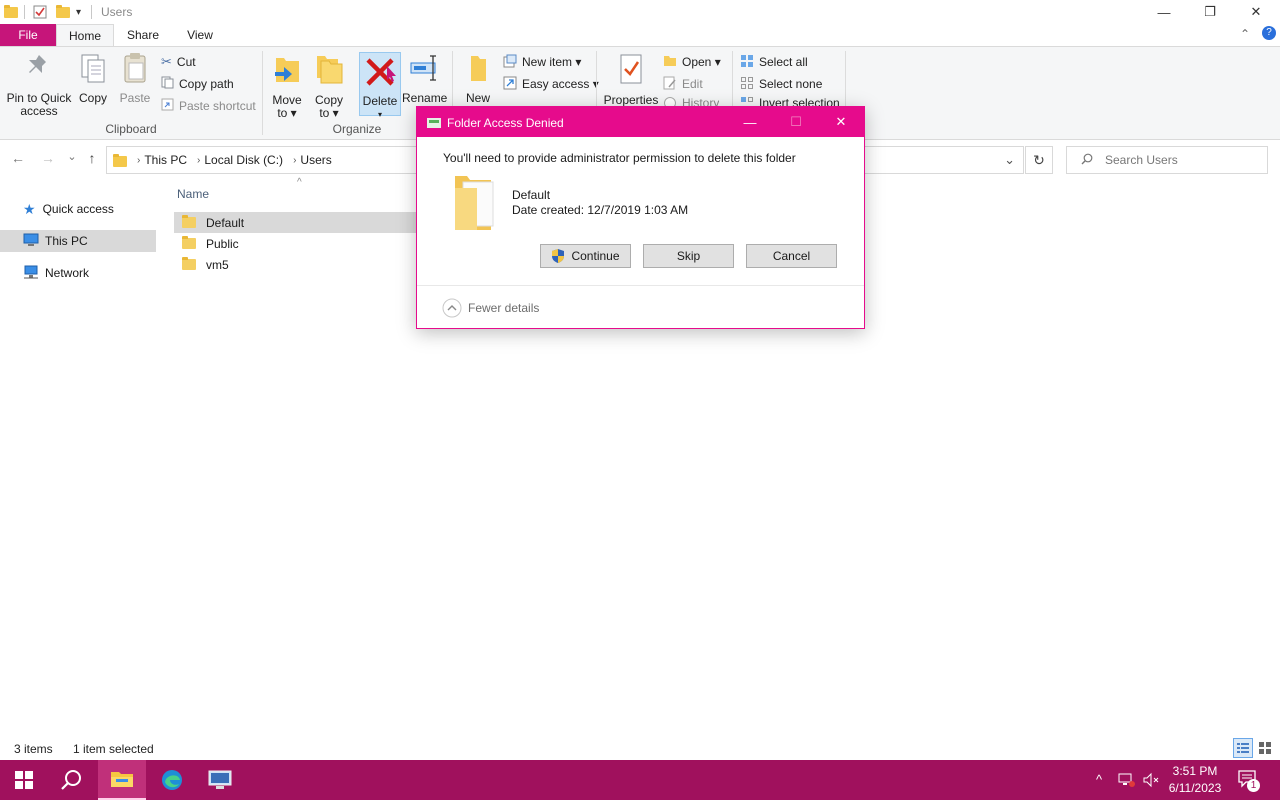 This screenshot has height=800, width=1280. I want to click on paste-shortcut-button: Paste shortcut, so click(208, 106).